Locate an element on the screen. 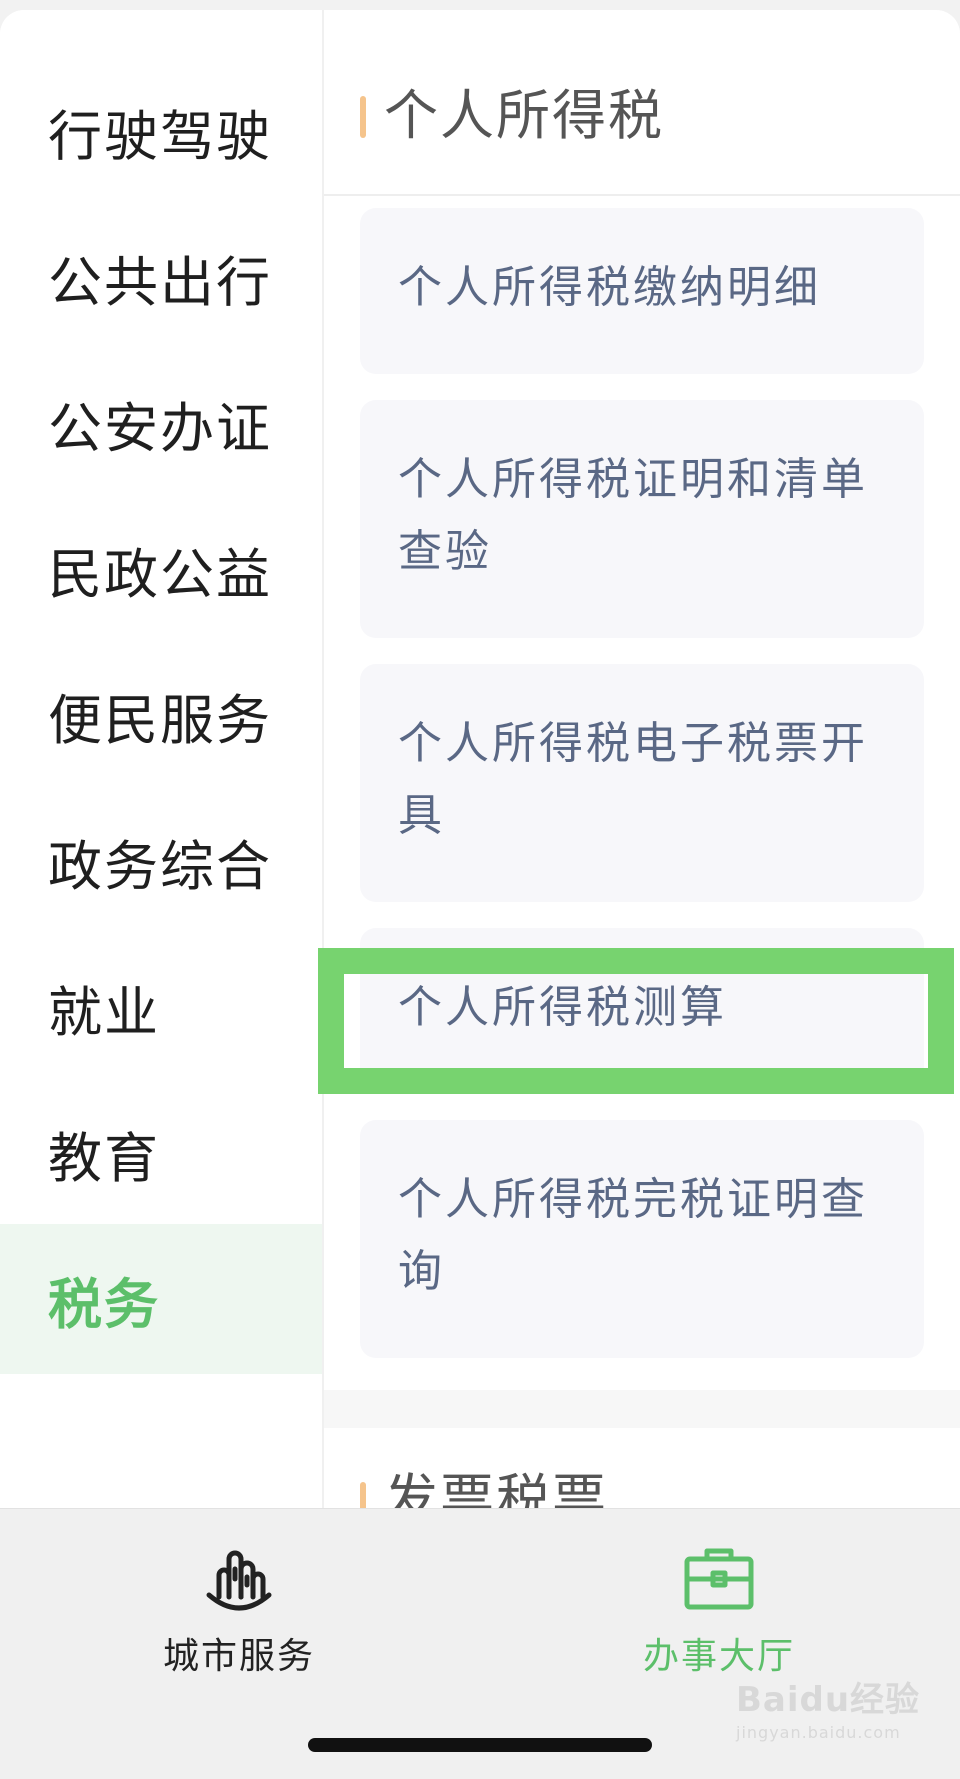 This screenshot has height=1779, width=960. service-tax-certificate-verification: 个人所得税证明和清单查验 is located at coordinates (642, 519).